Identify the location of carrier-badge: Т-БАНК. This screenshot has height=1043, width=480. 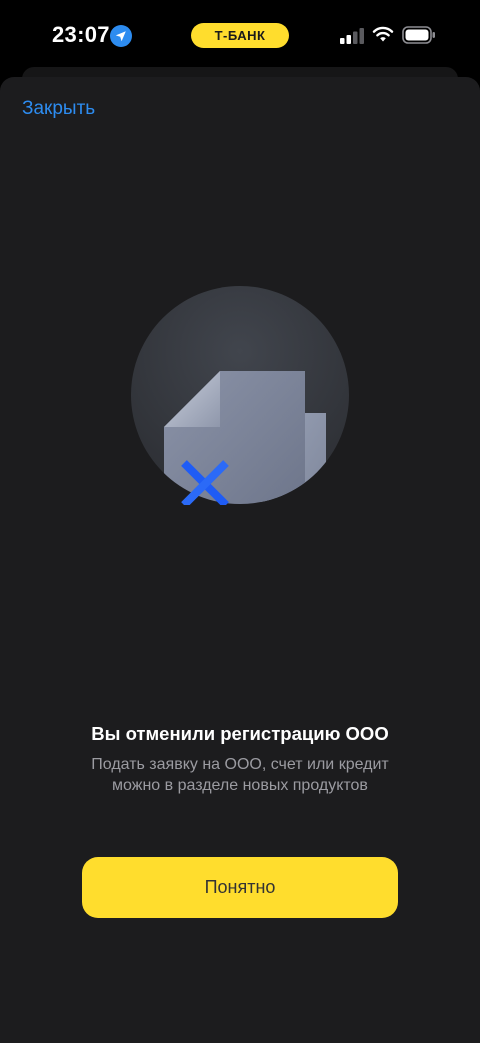
(240, 35).